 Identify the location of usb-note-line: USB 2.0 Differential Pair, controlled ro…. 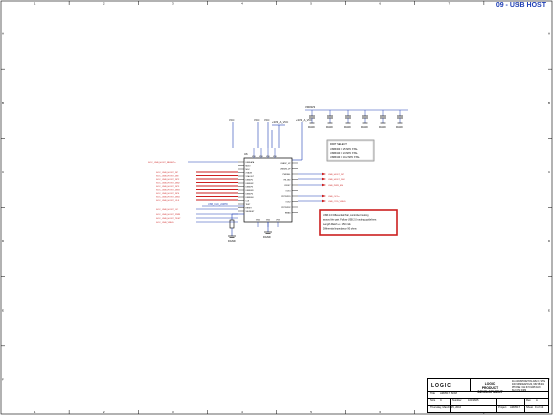
(346, 215).